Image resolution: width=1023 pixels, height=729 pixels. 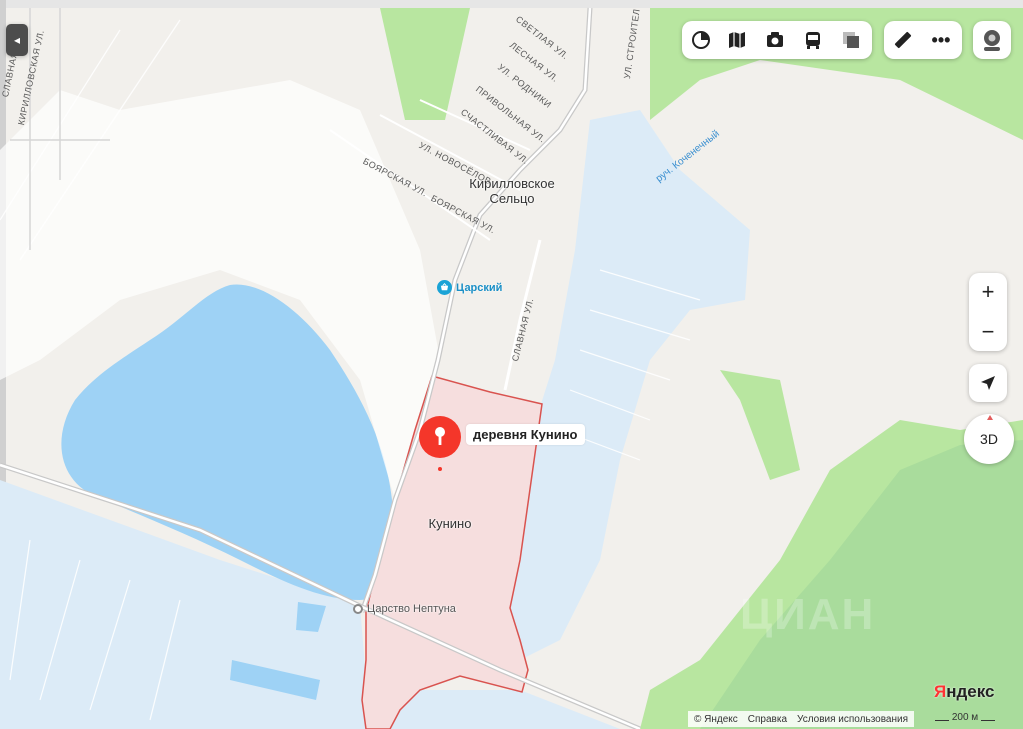 I want to click on village-label-top: Кирилловское Сельцо, so click(x=512, y=191).